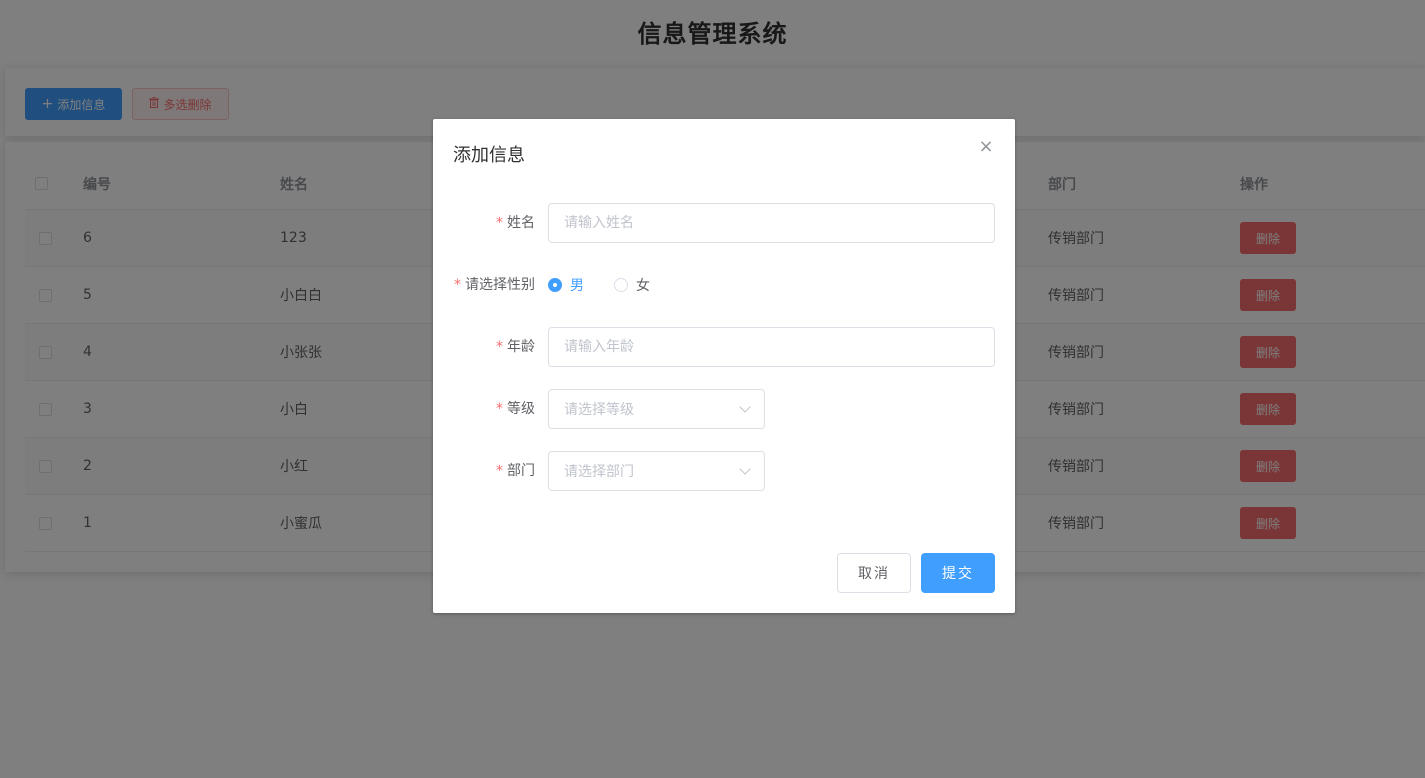 The height and width of the screenshot is (778, 1425). I want to click on gender-radio-group: 男 女, so click(599, 285).